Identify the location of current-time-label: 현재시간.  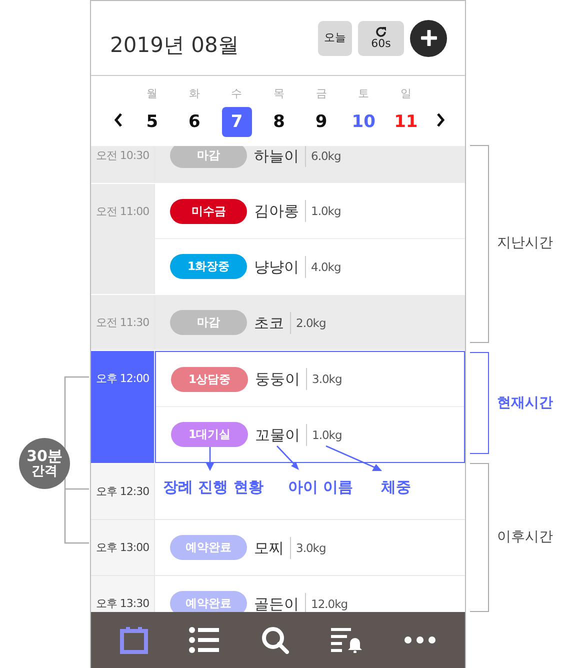
(525, 403).